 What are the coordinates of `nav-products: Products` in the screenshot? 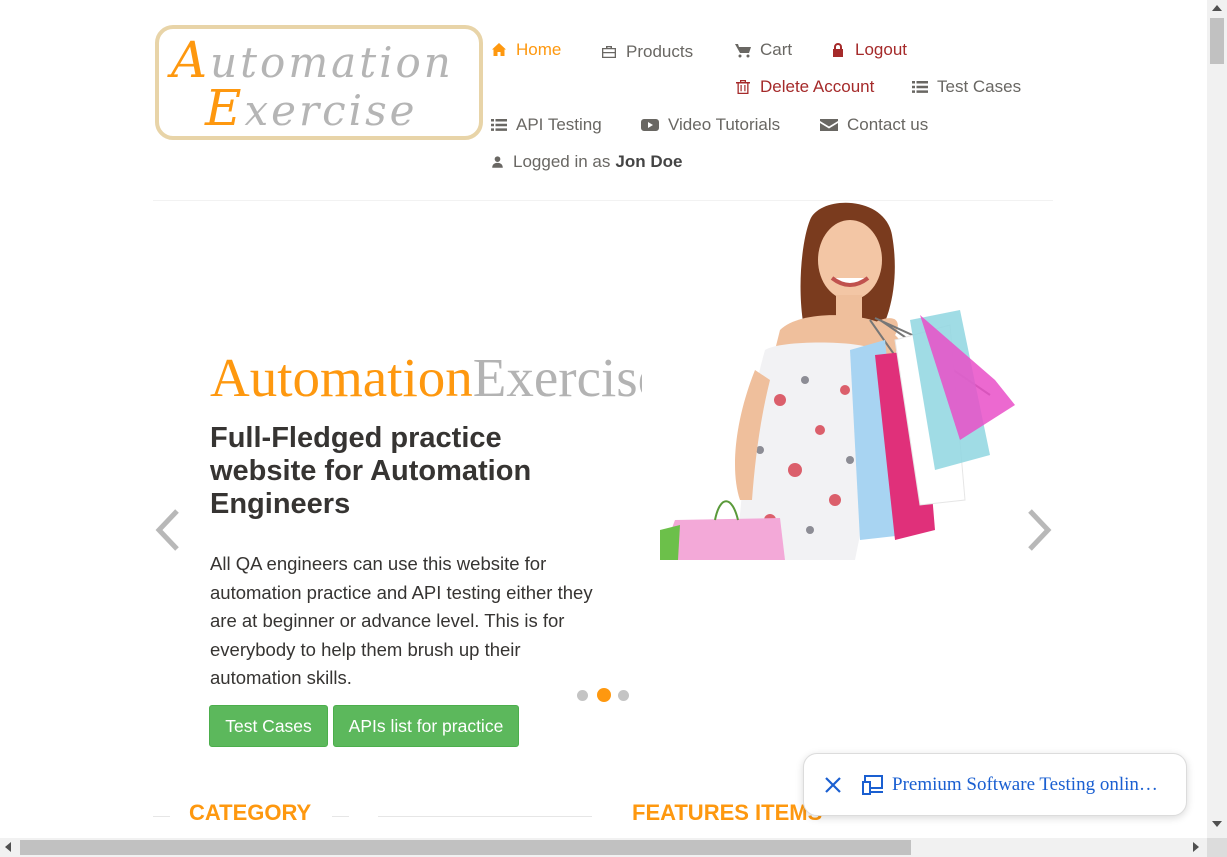 It's located at (647, 52).